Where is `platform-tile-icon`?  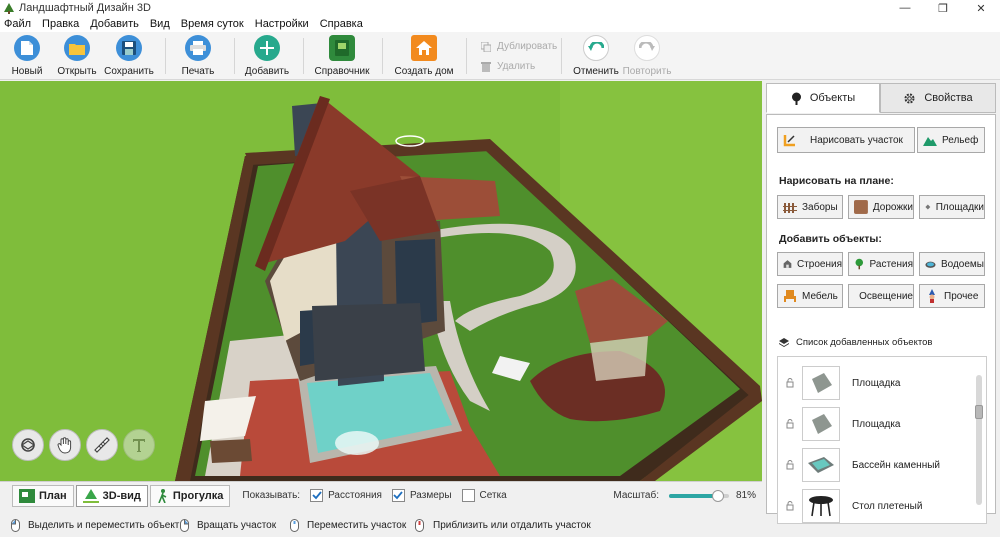 platform-tile-icon is located at coordinates (928, 207).